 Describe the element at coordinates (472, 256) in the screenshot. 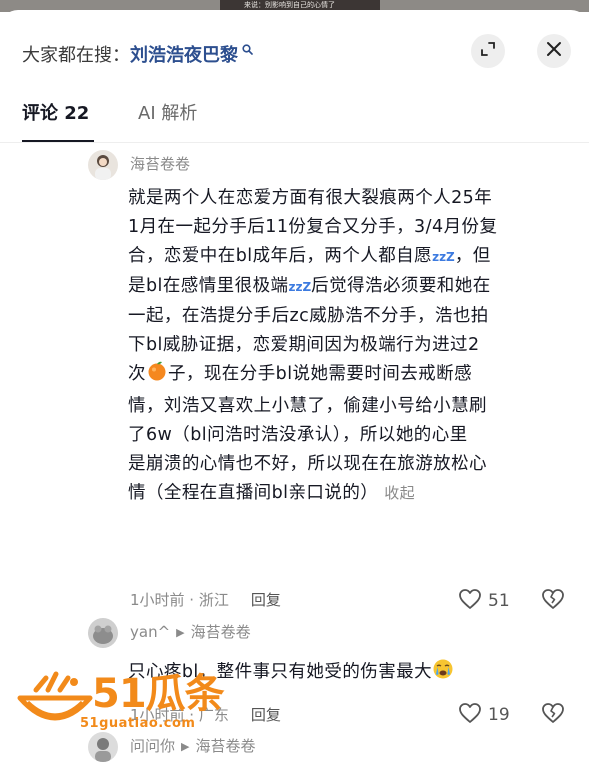

I see `comment-line-part: ，但` at that location.